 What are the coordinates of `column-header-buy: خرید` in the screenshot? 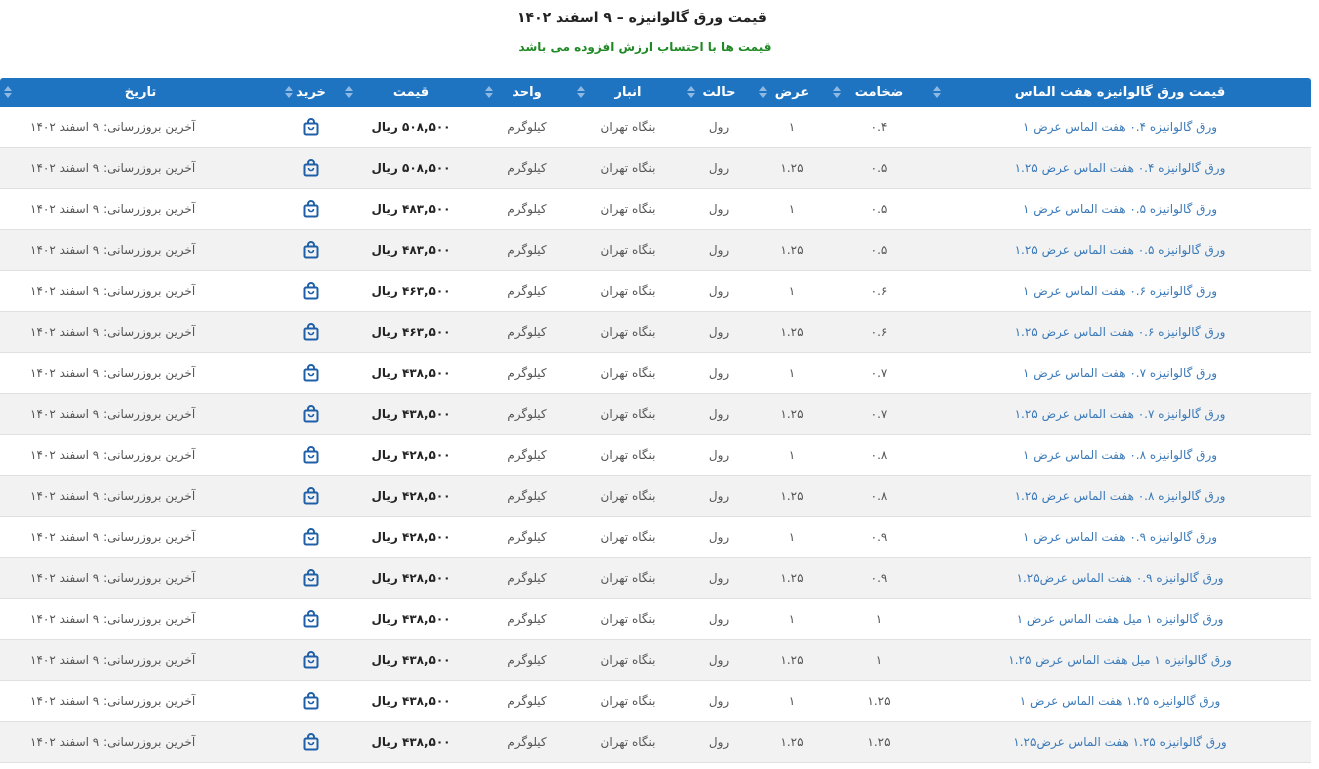 It's located at (311, 92).